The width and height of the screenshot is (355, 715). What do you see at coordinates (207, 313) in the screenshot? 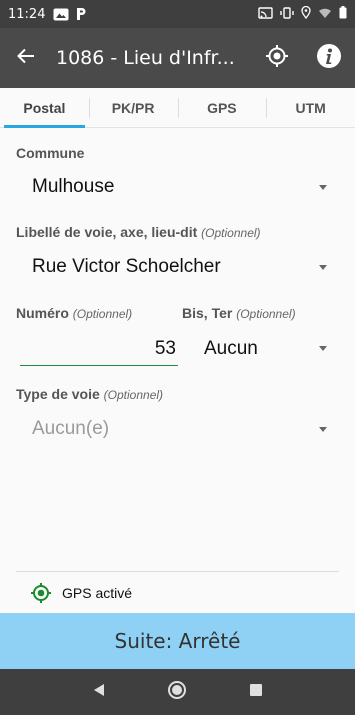
I see `bister-label-text: Bis, Ter` at bounding box center [207, 313].